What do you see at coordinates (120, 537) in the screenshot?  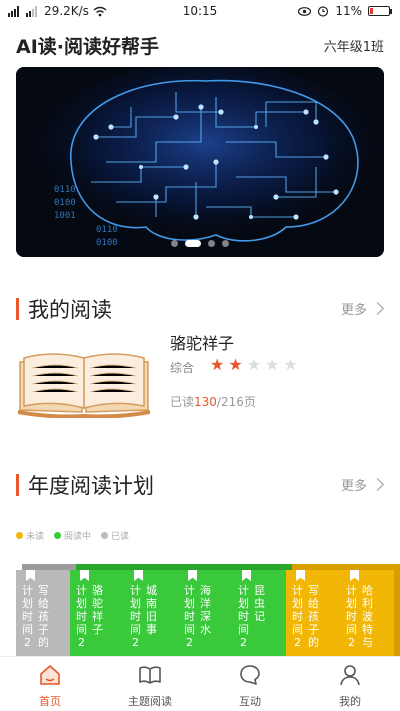 I see `legend-label: 已读` at bounding box center [120, 537].